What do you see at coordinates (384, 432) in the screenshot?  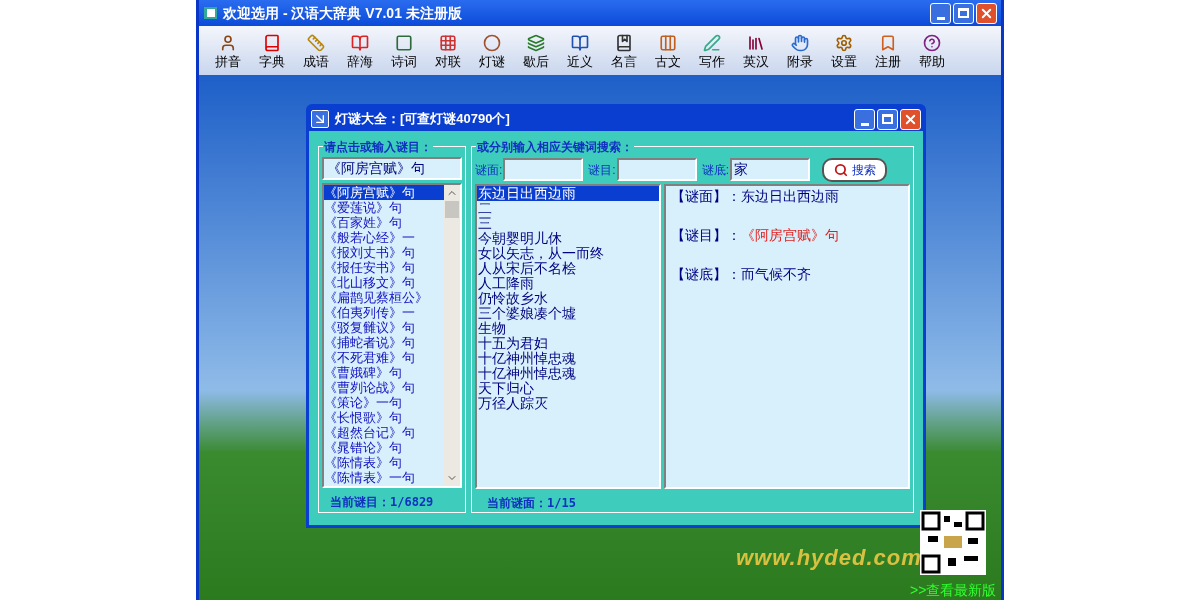 I see `list-item: 《超然台记》句` at bounding box center [384, 432].